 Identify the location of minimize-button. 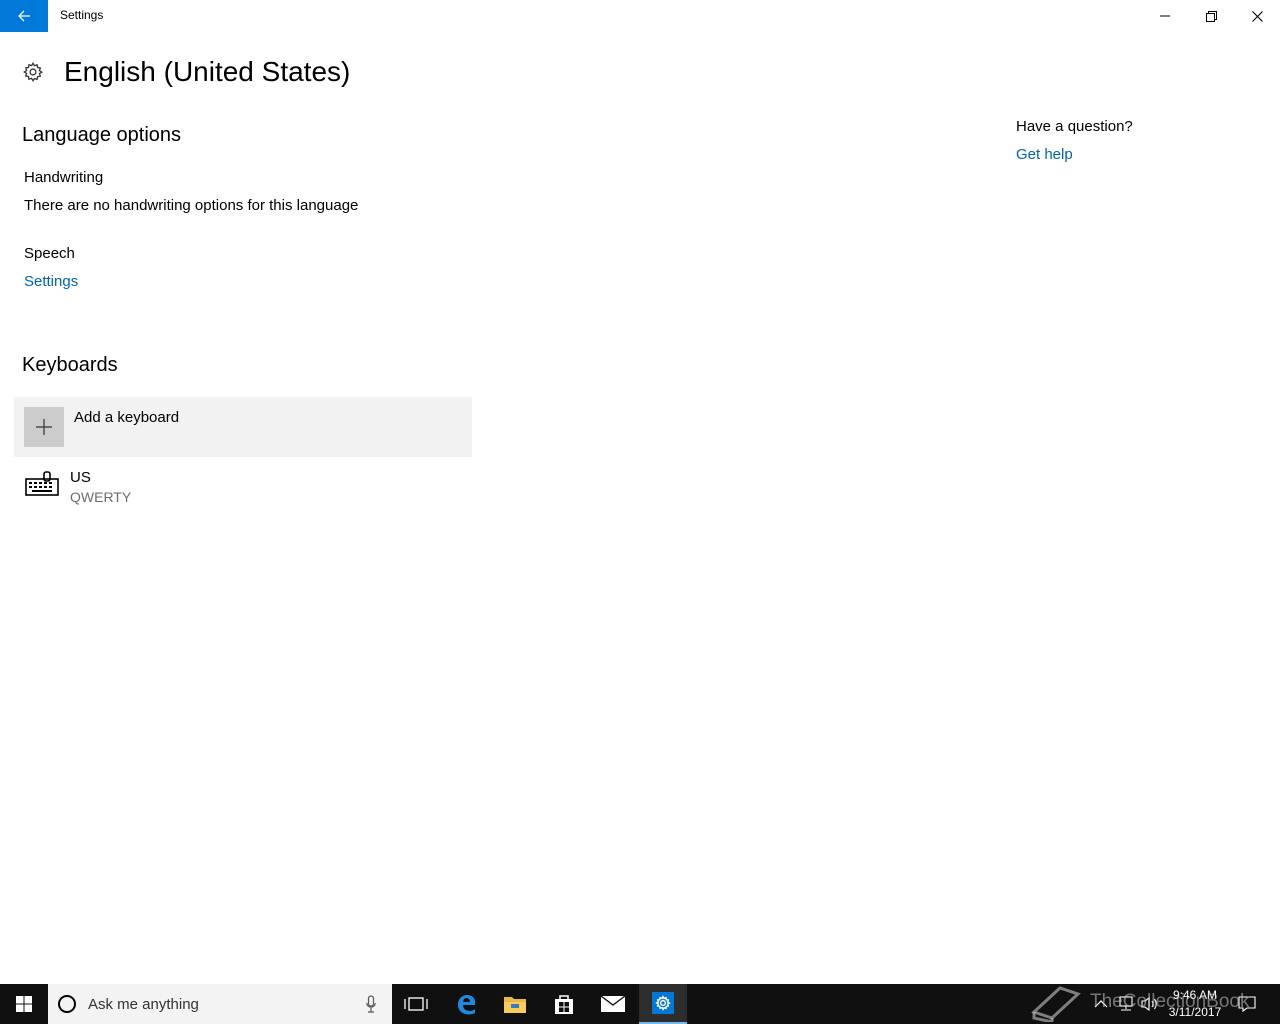
(1165, 16).